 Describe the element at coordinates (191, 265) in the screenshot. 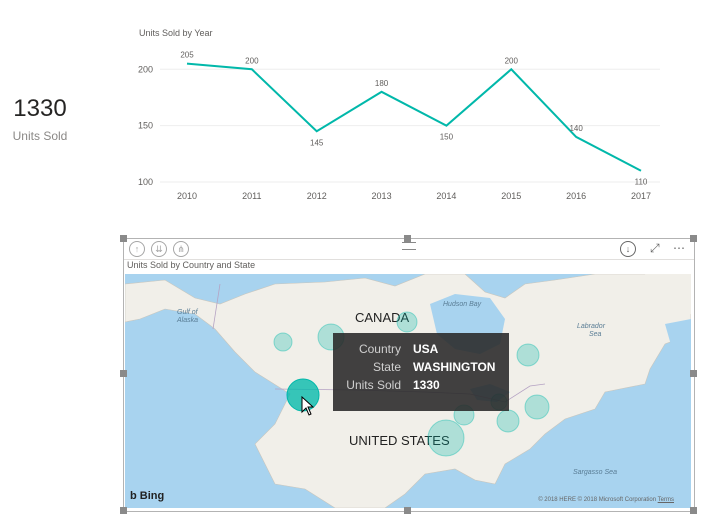

I see `map-title: Units Sold by Country and State` at that location.